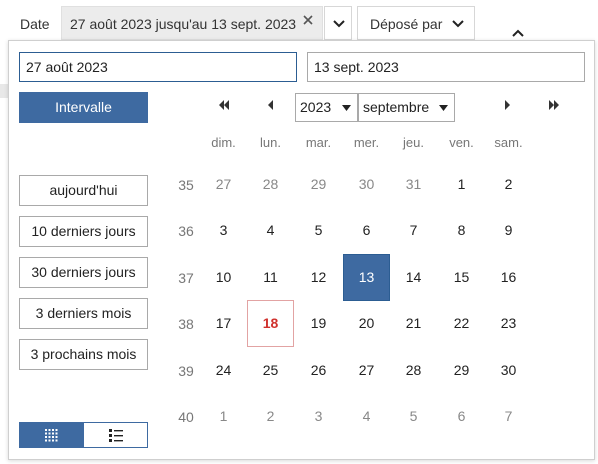 The height and width of the screenshot is (464, 598). Describe the element at coordinates (186, 278) in the screenshot. I see `week-number: 37` at that location.